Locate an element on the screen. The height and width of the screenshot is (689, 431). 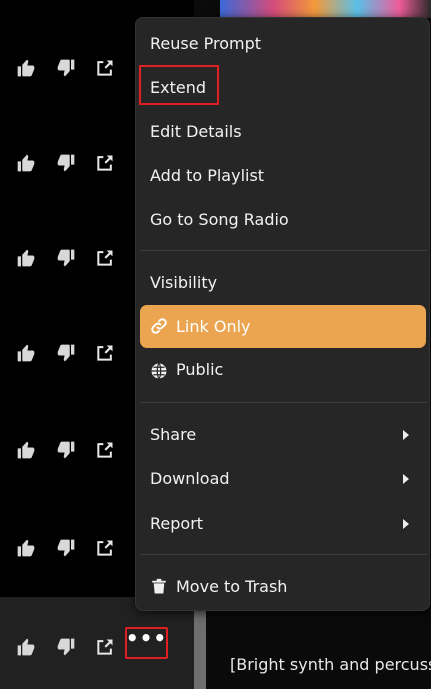
link-icon is located at coordinates (159, 326).